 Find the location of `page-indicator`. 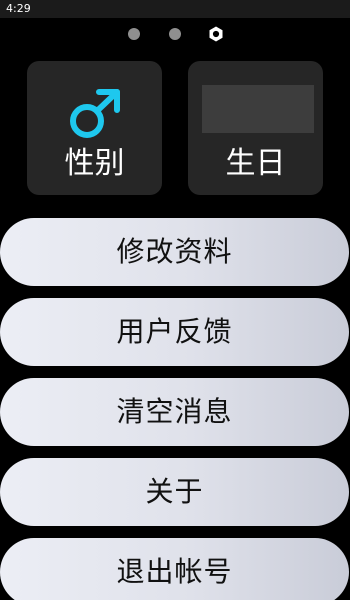

page-indicator is located at coordinates (175, 34).